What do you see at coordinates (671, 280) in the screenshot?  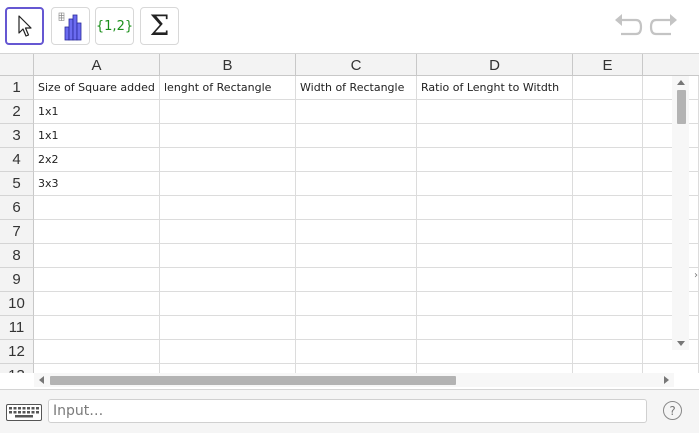 I see `cell-f9` at bounding box center [671, 280].